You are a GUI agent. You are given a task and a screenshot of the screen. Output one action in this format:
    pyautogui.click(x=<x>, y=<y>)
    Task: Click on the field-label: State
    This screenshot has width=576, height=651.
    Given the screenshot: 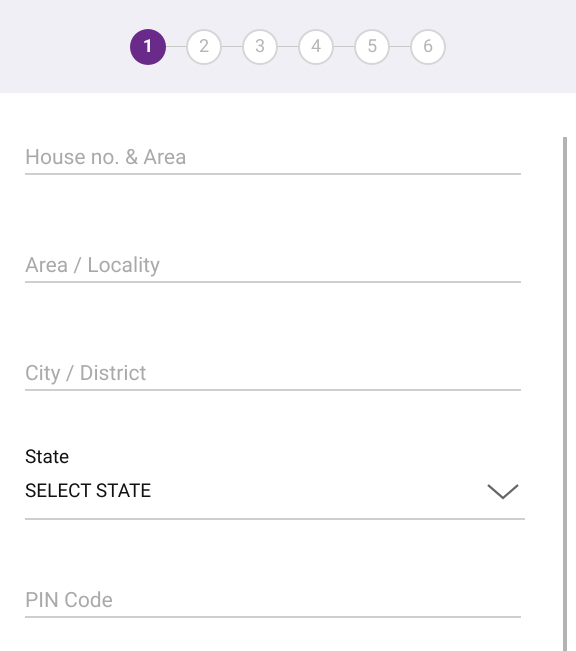 What is the action you would take?
    pyautogui.click(x=47, y=457)
    